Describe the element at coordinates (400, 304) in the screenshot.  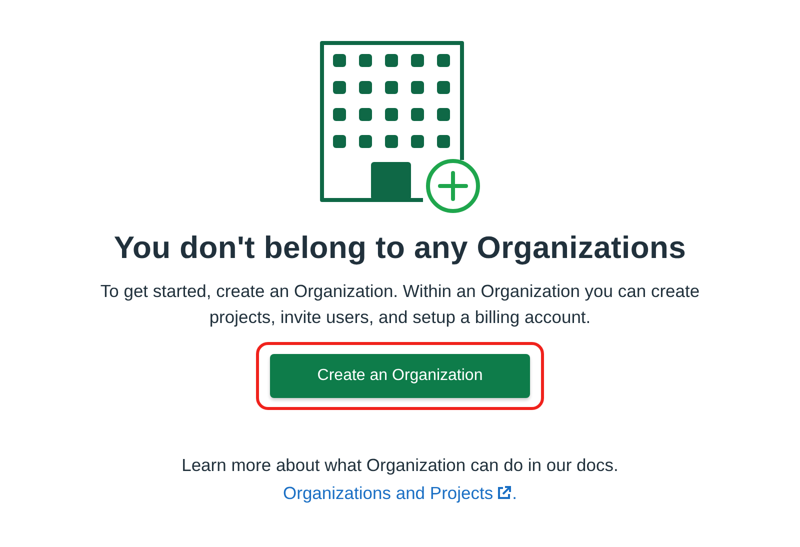
I see `empty-state-description: To get started, create an Organization. Within an Organization you can create projects, invite users, and setup a billing account.` at that location.